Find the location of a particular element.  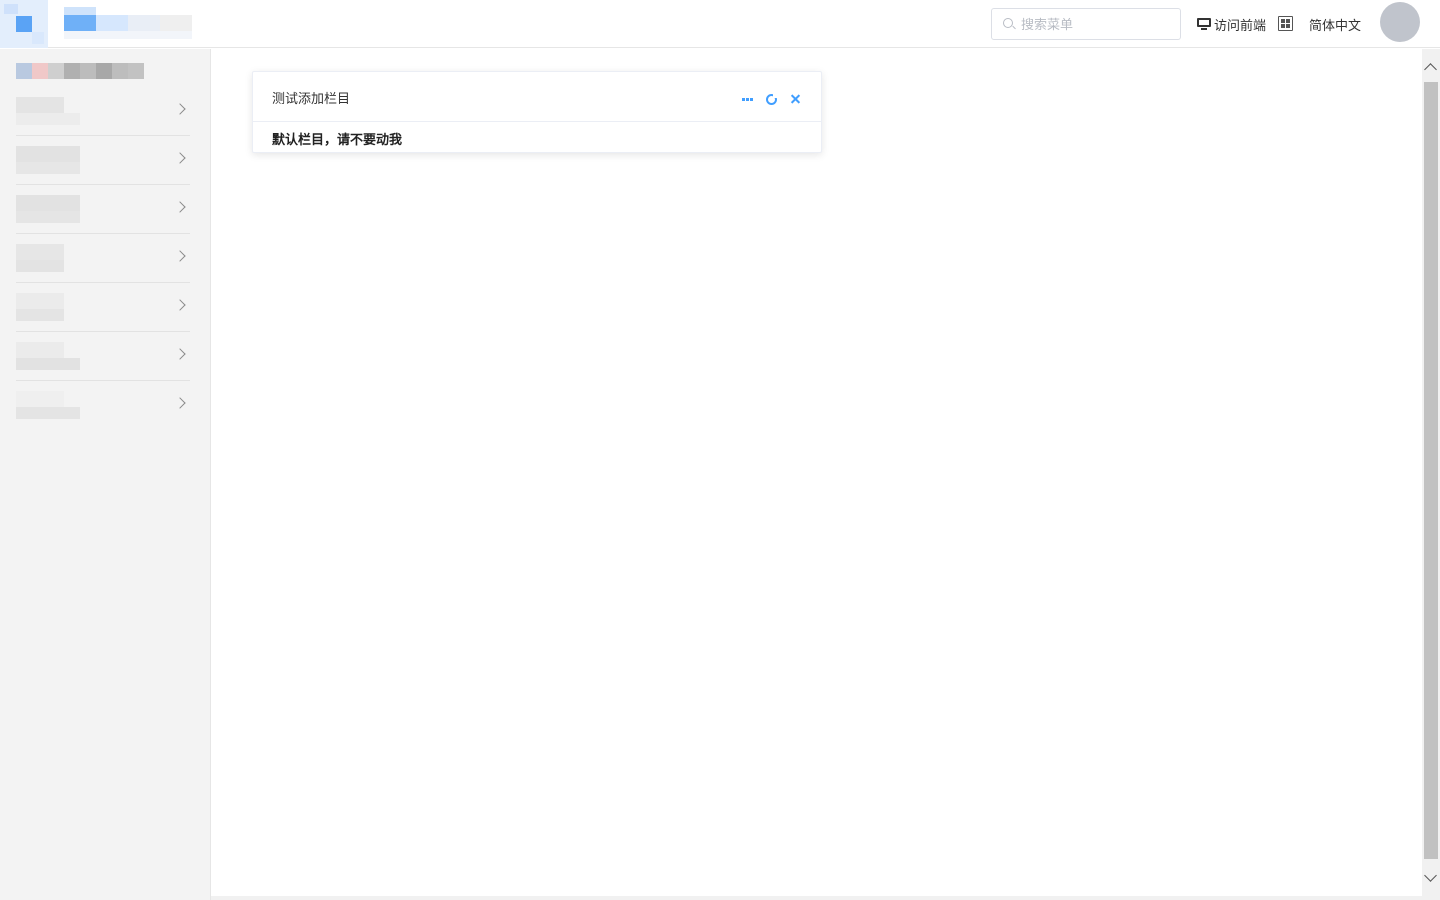

card-body-text: 默认栏目，请不要动我 is located at coordinates (337, 140).